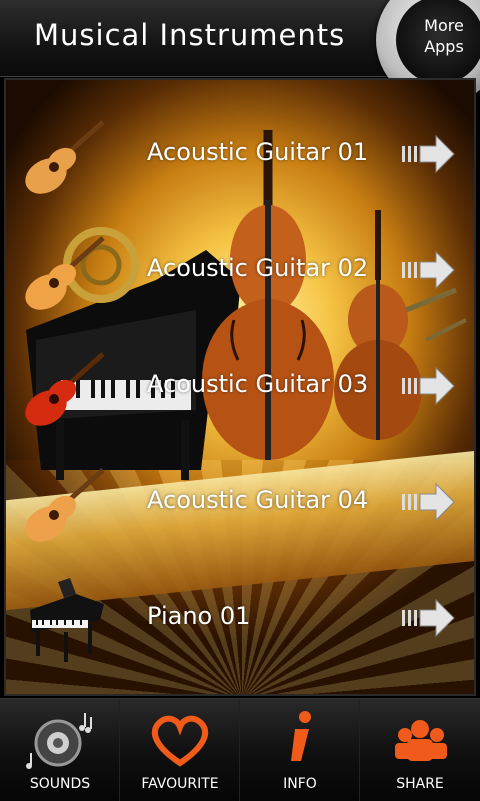  Describe the element at coordinates (180, 741) in the screenshot. I see `heart-icon` at that location.